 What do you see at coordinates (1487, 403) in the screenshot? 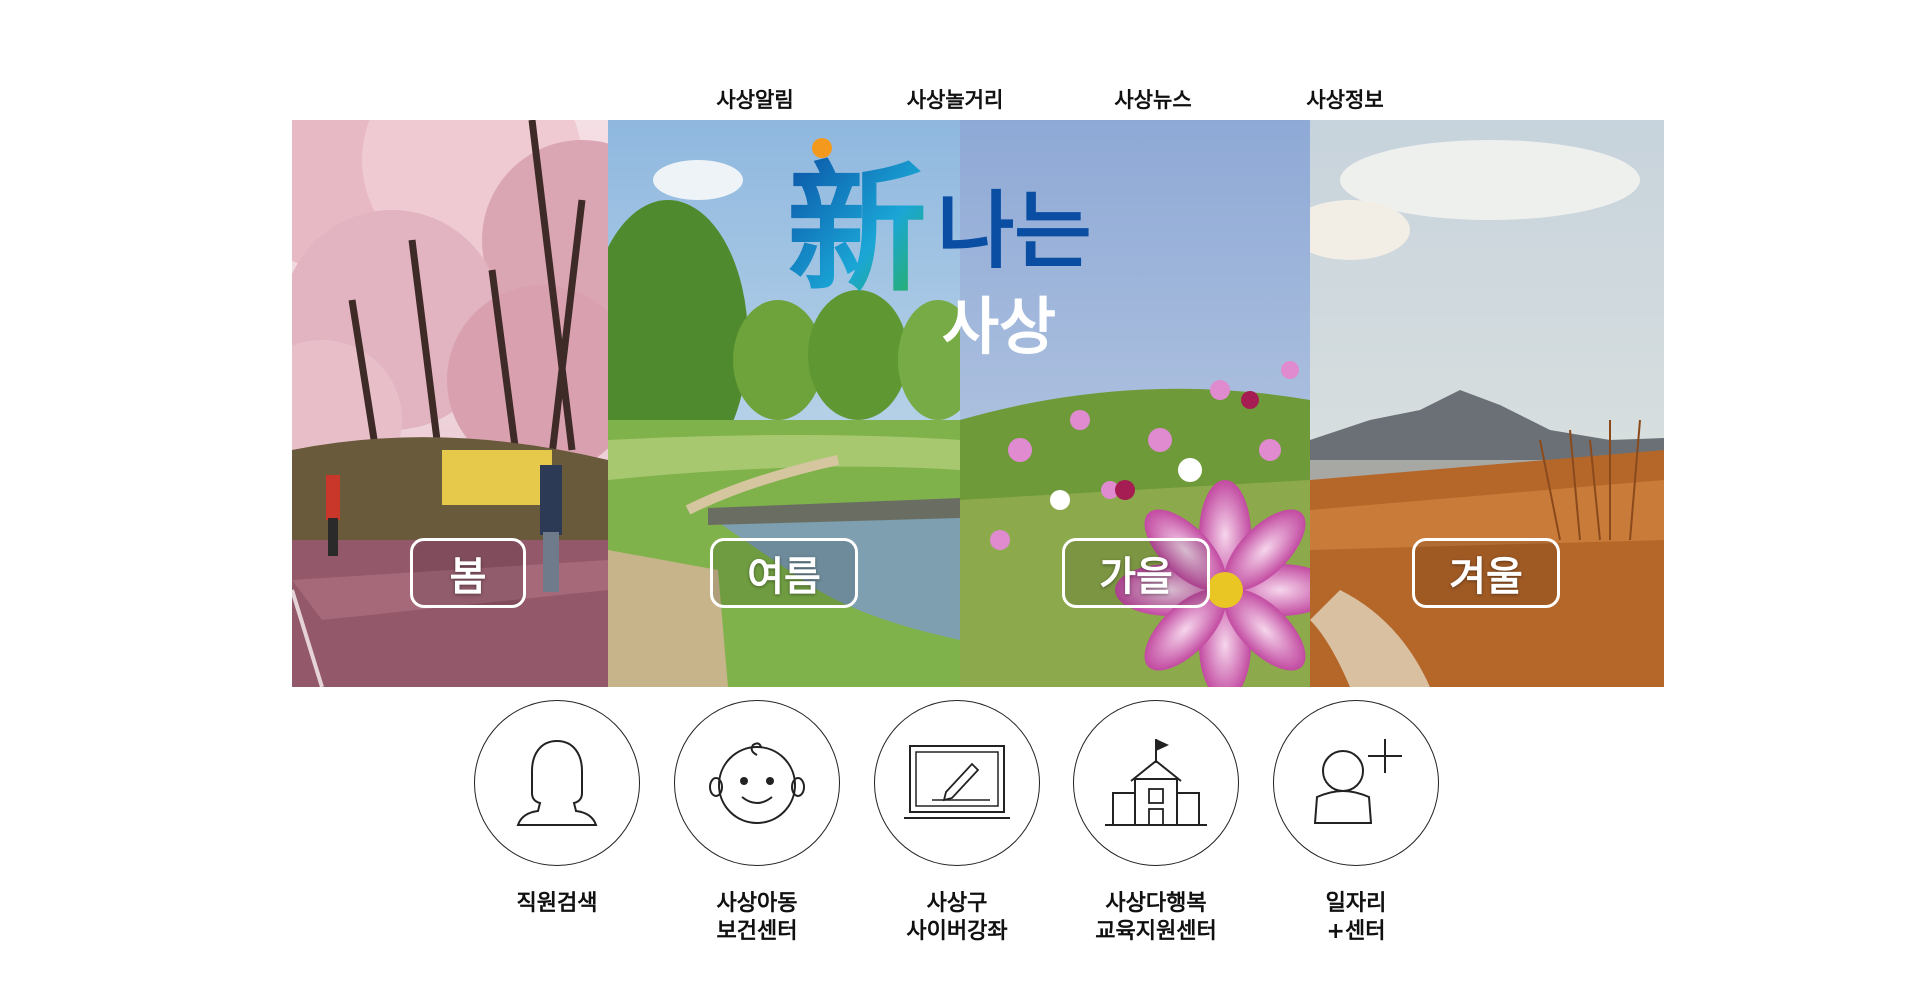
I see `winter-panel: 겨울` at bounding box center [1487, 403].